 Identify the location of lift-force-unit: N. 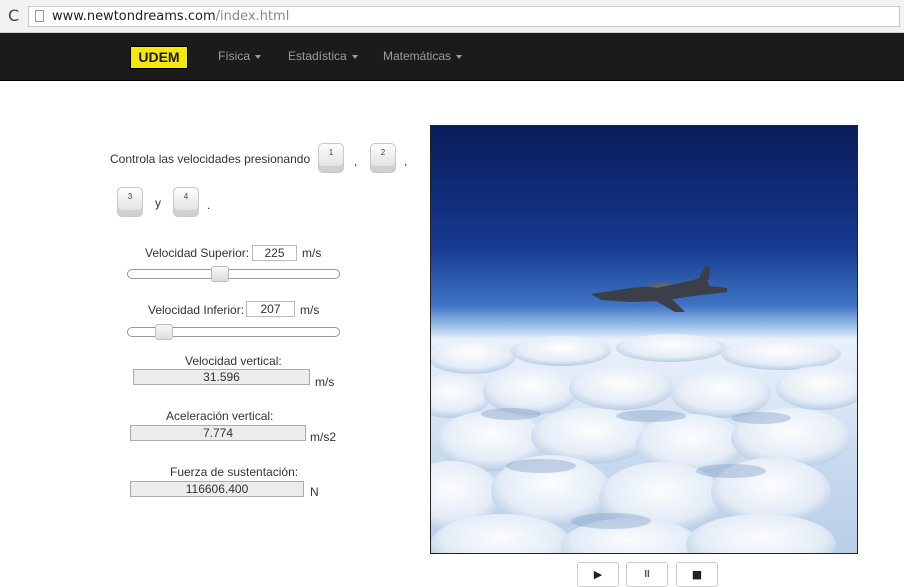
(314, 492).